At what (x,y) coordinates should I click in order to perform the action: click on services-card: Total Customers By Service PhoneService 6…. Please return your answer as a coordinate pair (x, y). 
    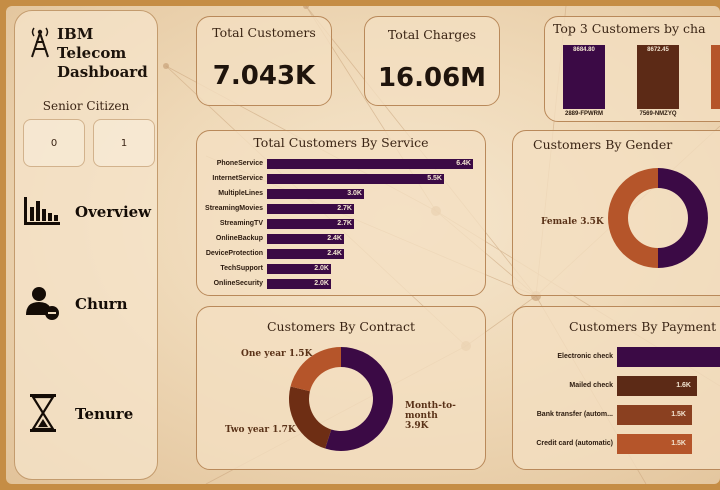
    Looking at the image, I should click on (341, 213).